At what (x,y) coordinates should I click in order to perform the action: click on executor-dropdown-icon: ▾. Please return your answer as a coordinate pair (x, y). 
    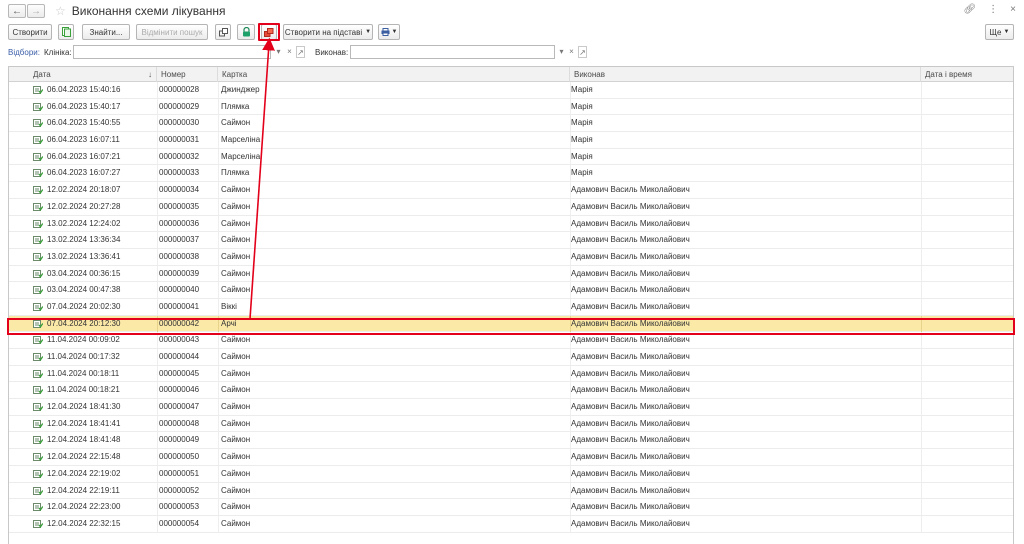
    Looking at the image, I should click on (561, 52).